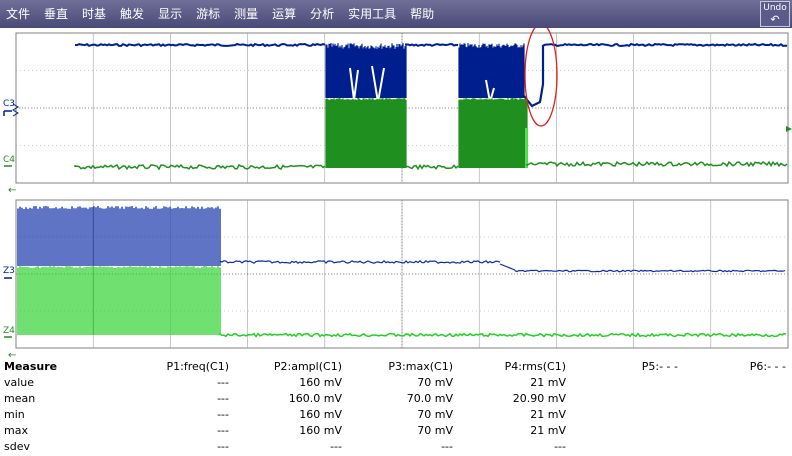 This screenshot has width=792, height=456. Describe the element at coordinates (322, 14) in the screenshot. I see `menu-analysis: 分析` at that location.